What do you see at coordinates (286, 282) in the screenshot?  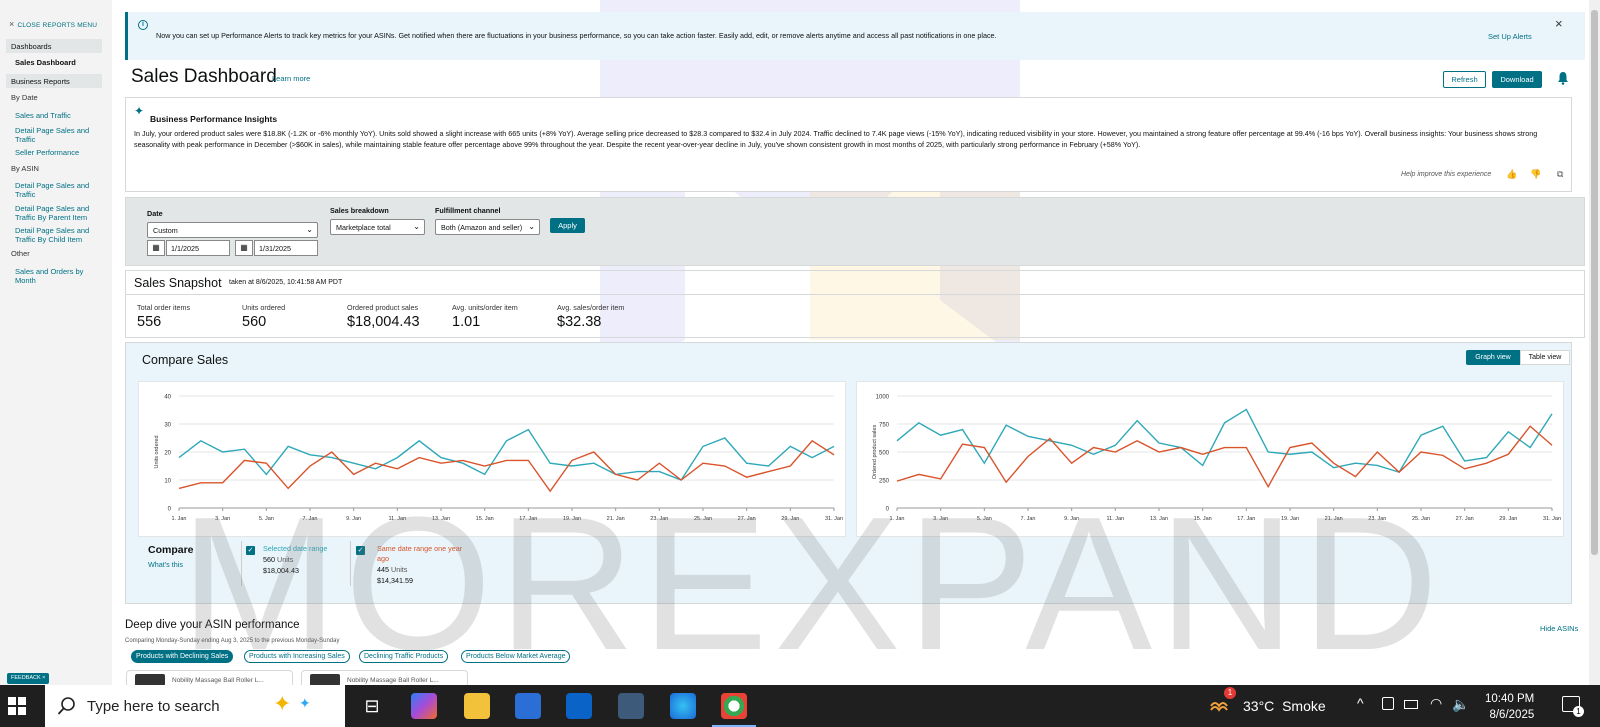 I see `snapshot-timestamp: taken at 8/6/2025, 10:41:58 AM PDT` at bounding box center [286, 282].